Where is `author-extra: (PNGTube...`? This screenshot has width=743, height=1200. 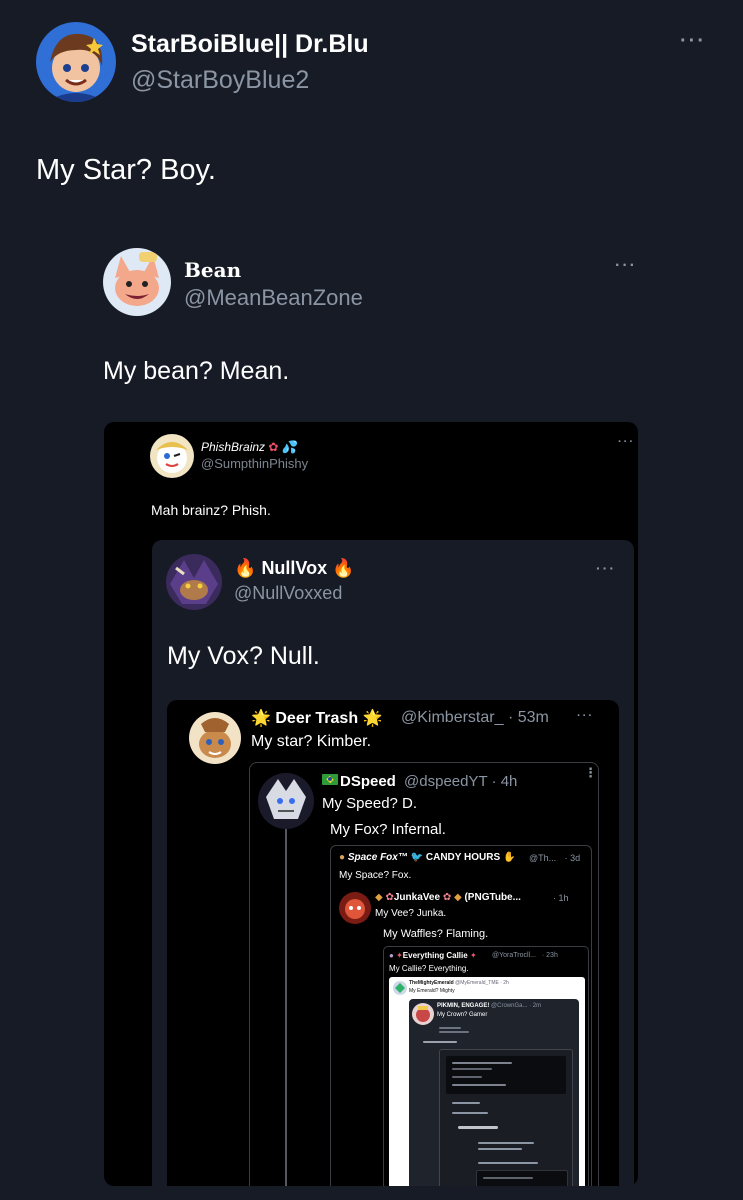 author-extra: (PNGTube... is located at coordinates (492, 897).